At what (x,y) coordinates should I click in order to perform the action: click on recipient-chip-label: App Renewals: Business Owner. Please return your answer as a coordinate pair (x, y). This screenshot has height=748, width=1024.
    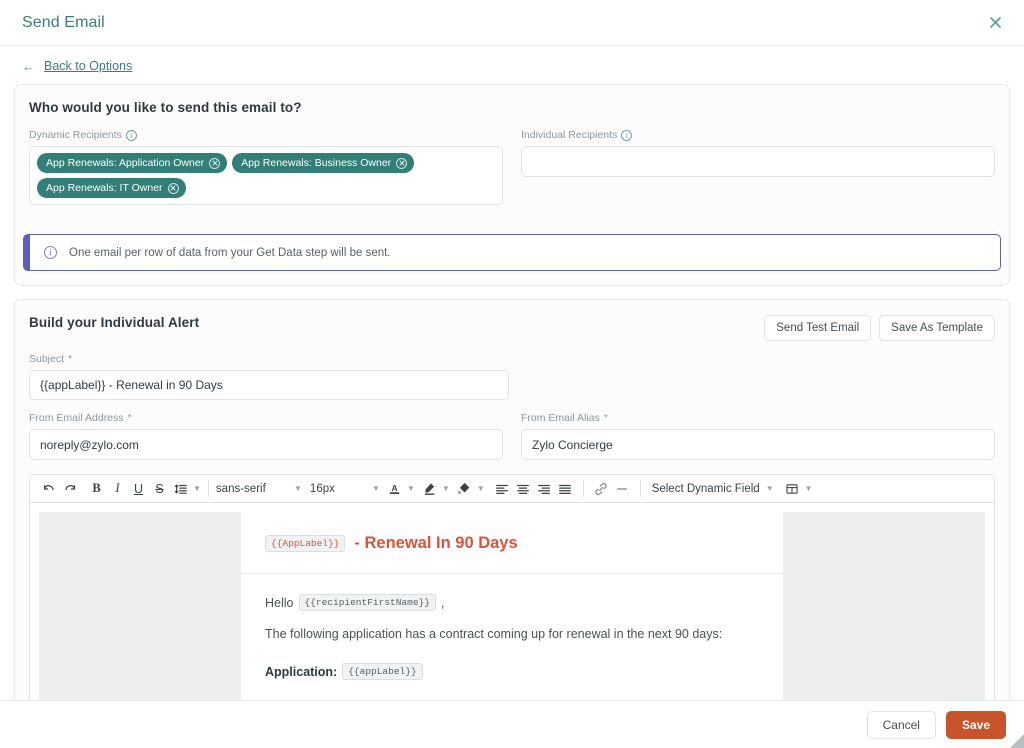
    Looking at the image, I should click on (316, 163).